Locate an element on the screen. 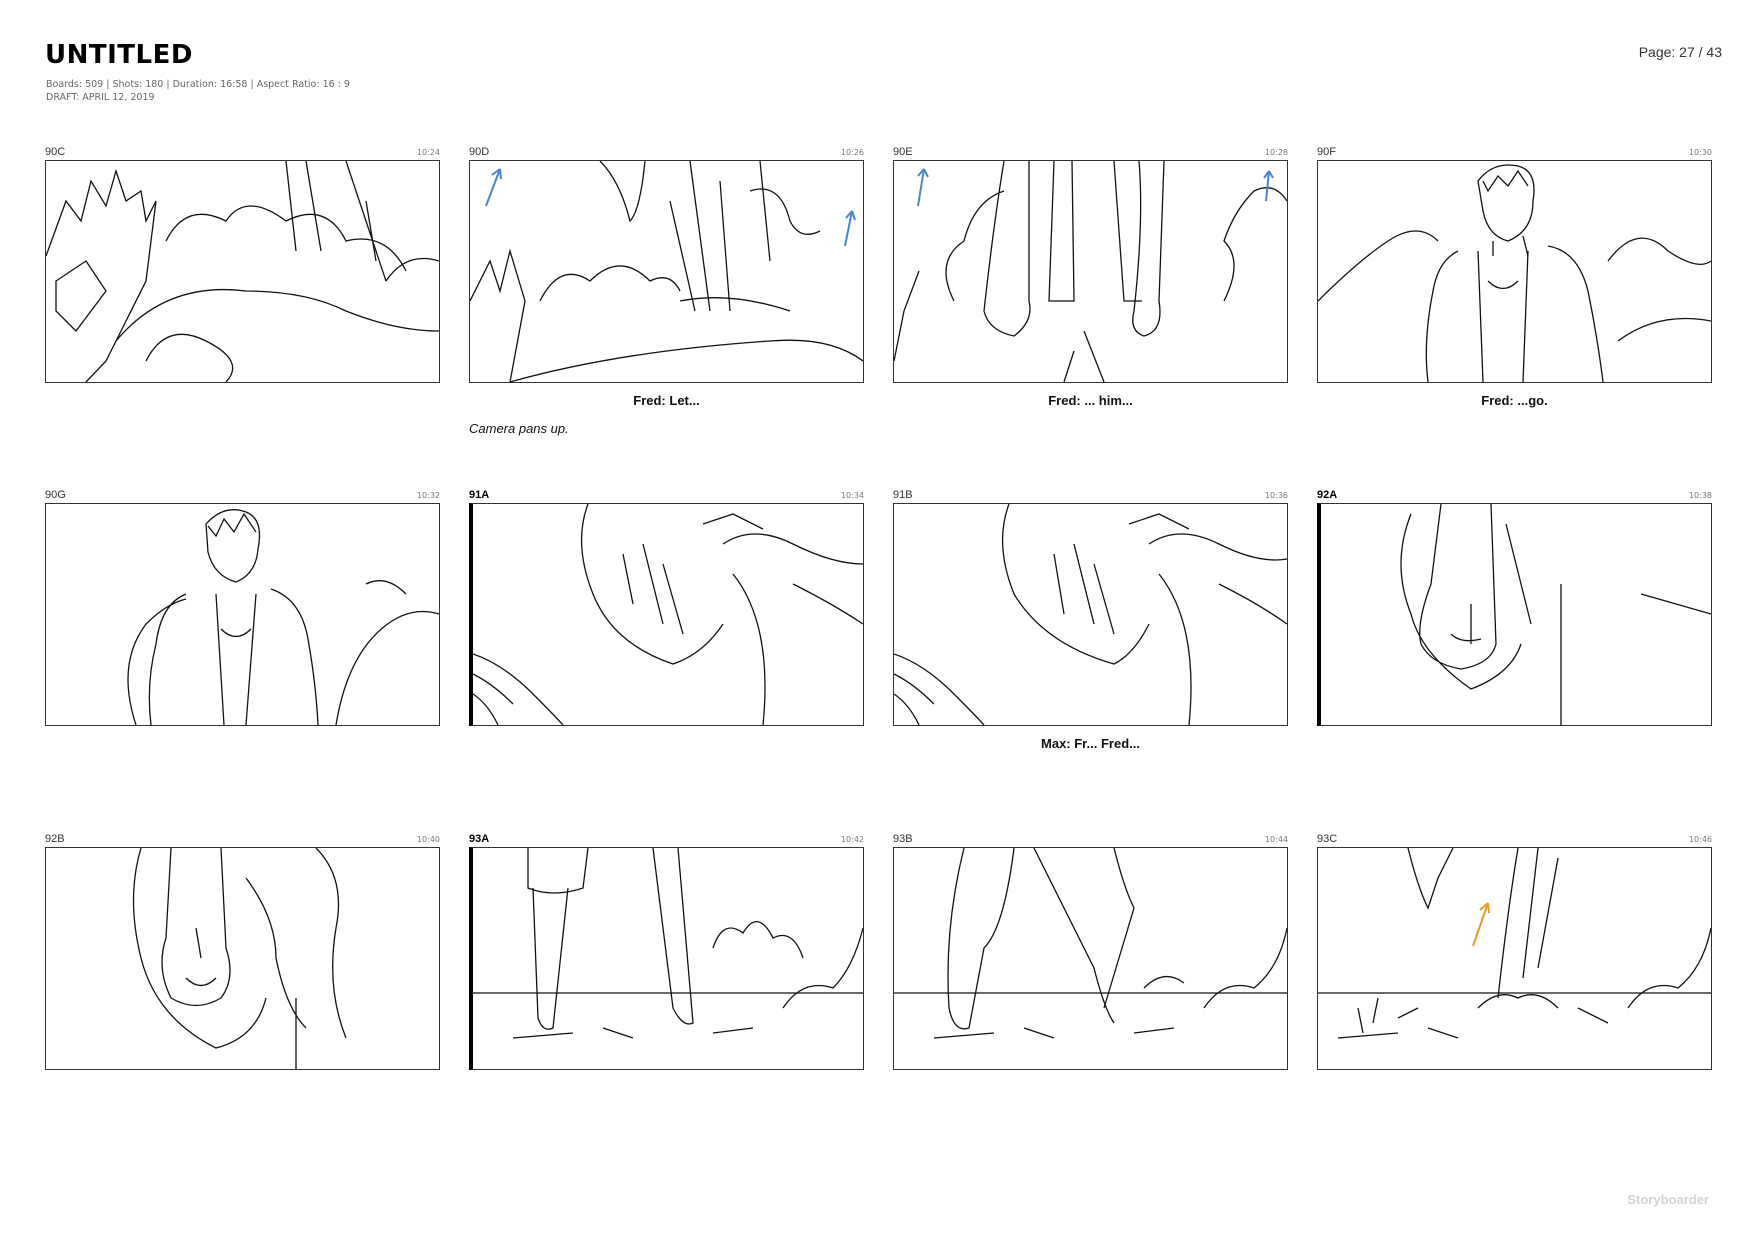 This screenshot has height=1239, width=1754. board-time: 10:46 is located at coordinates (1700, 839).